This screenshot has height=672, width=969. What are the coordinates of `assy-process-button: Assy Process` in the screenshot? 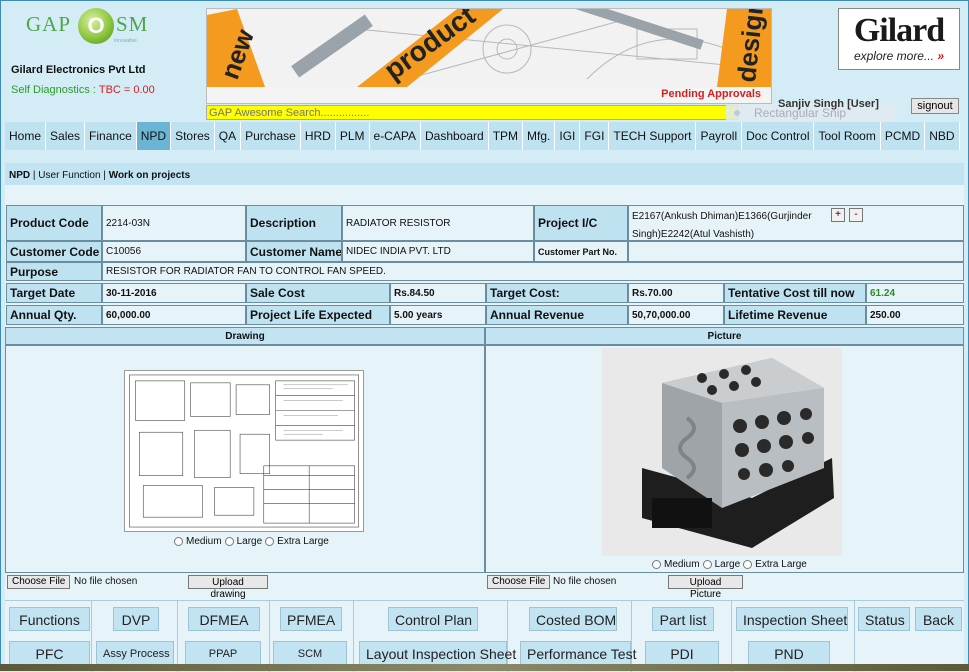 It's located at (135, 653).